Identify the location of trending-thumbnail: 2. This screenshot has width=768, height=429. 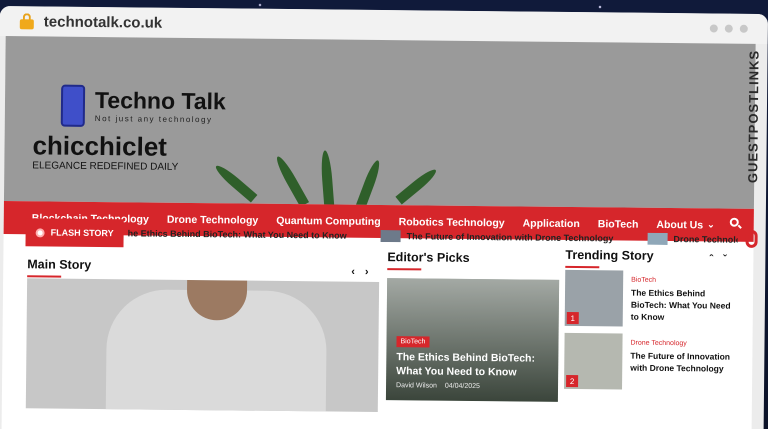
(593, 361).